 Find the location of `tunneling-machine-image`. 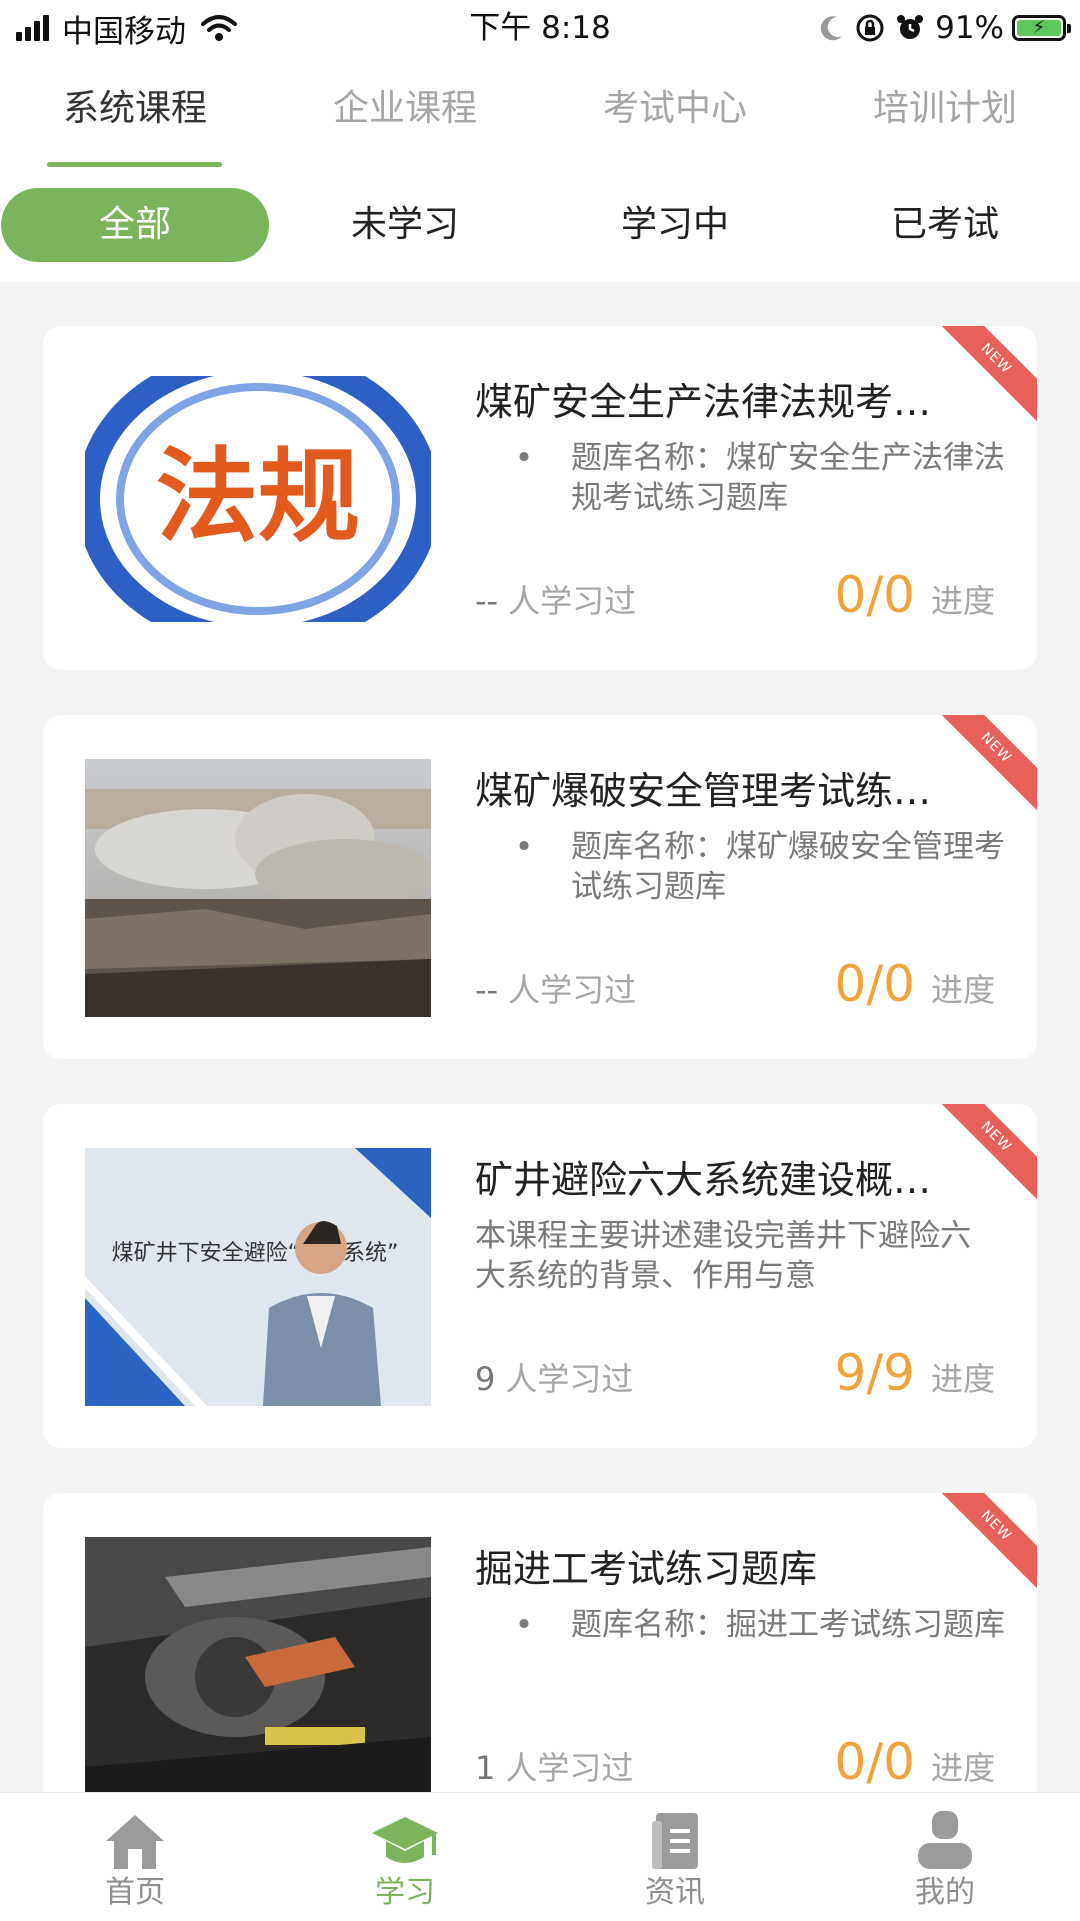

tunneling-machine-image is located at coordinates (258, 1666).